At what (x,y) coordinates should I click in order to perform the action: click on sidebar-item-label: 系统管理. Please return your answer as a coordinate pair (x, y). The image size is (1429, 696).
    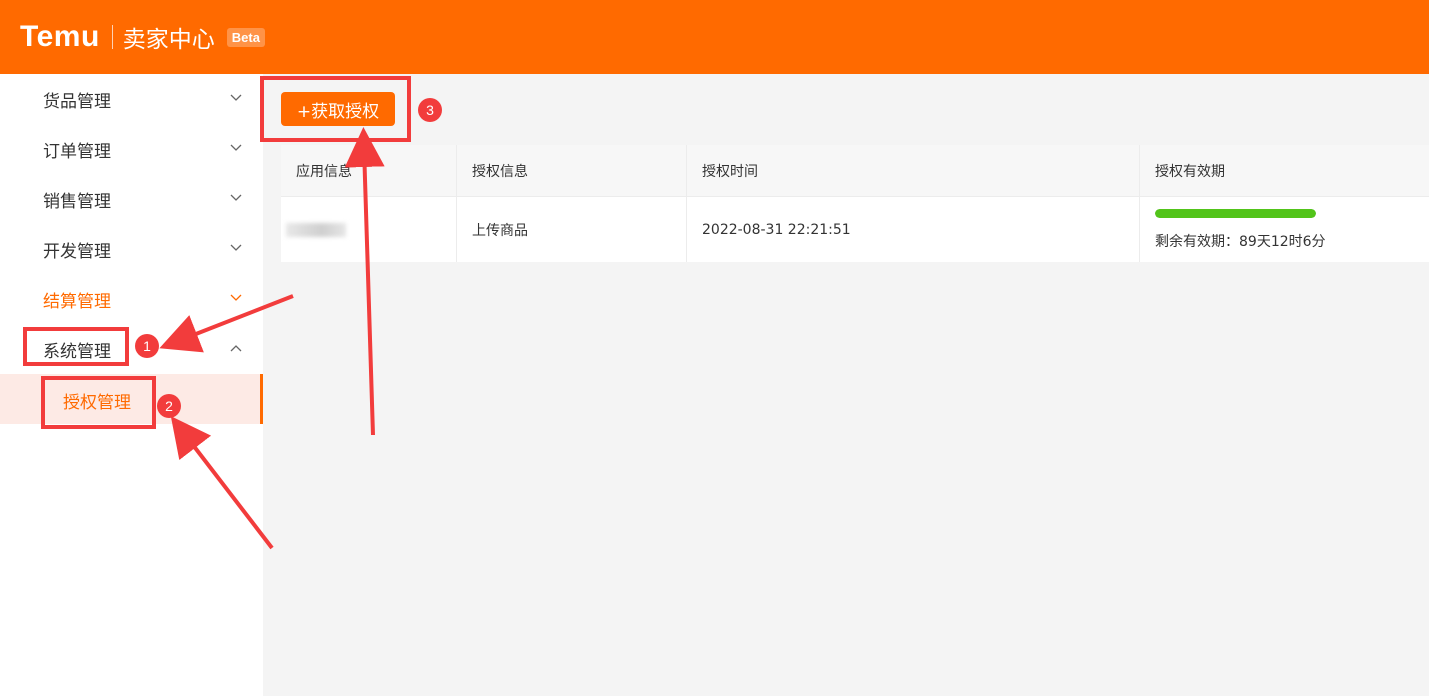
    Looking at the image, I should click on (77, 351).